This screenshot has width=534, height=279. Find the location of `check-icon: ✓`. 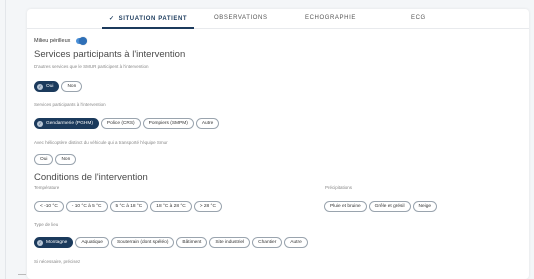

check-icon: ✓ is located at coordinates (112, 19).